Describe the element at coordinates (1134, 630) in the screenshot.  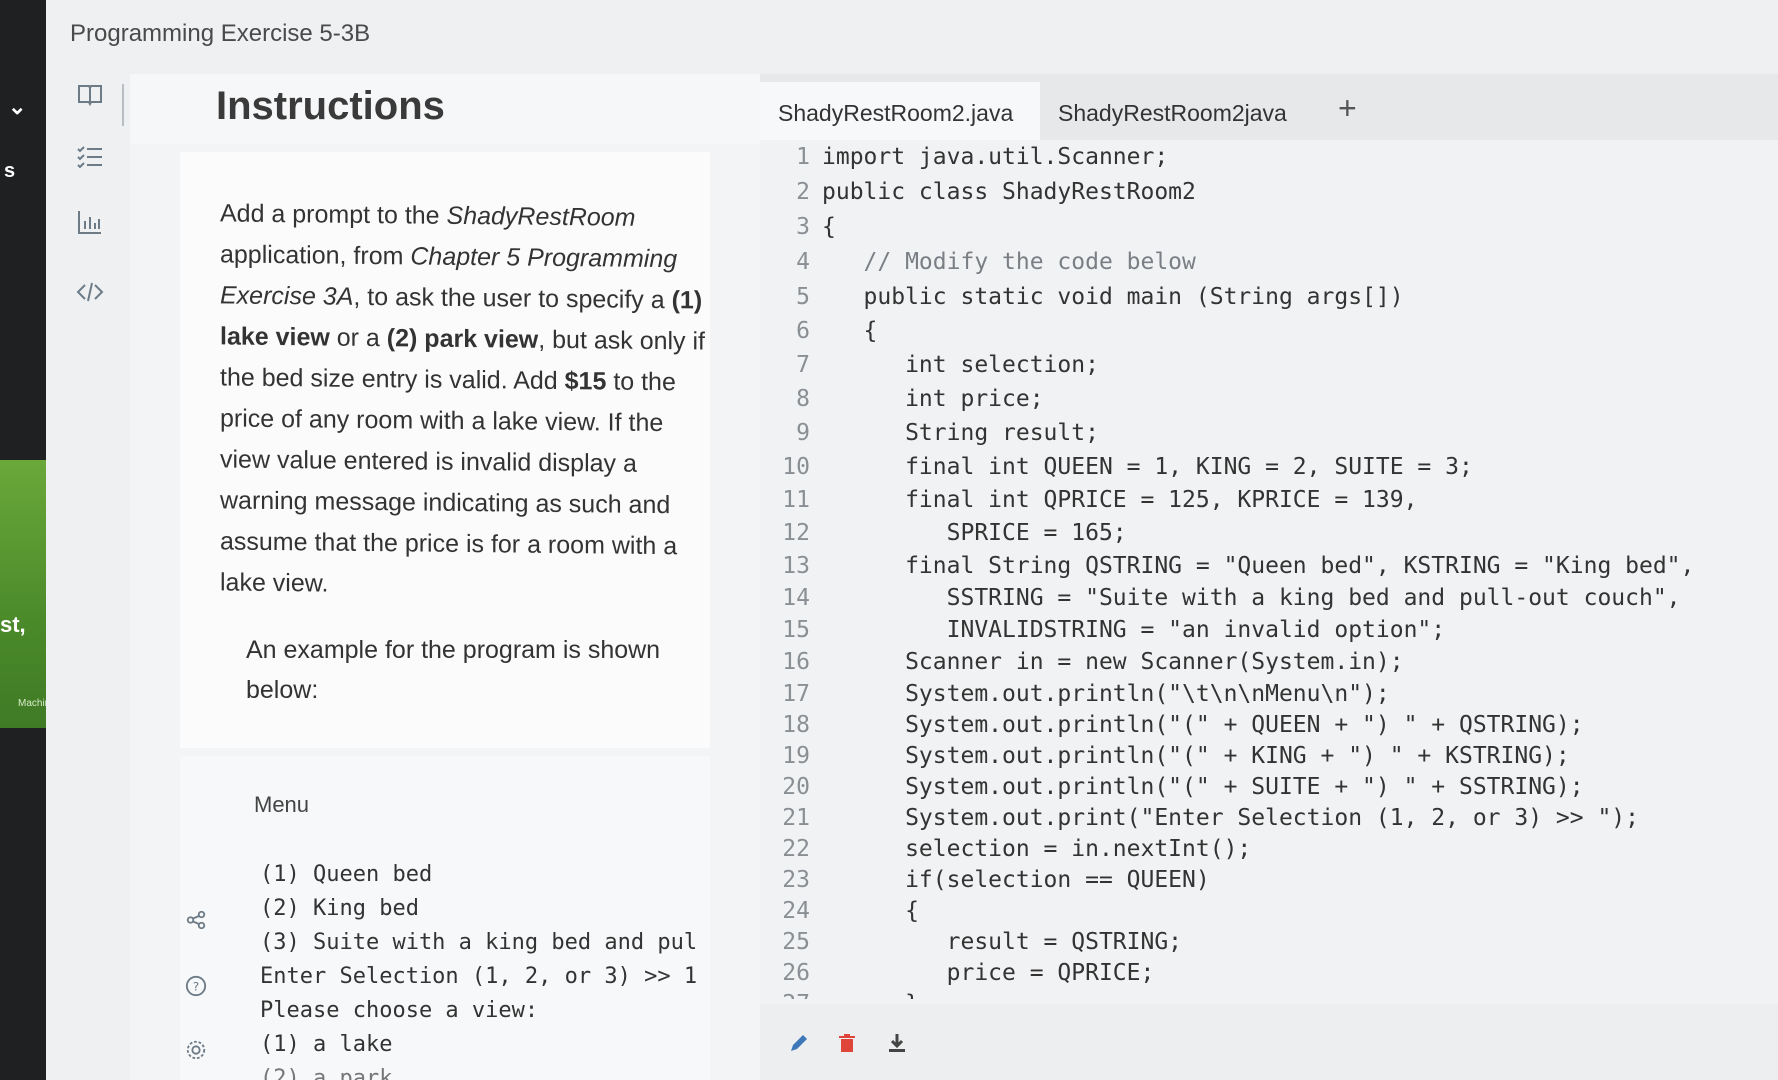
I see `code-line: INVALIDSTRING = "an invalid option";` at that location.